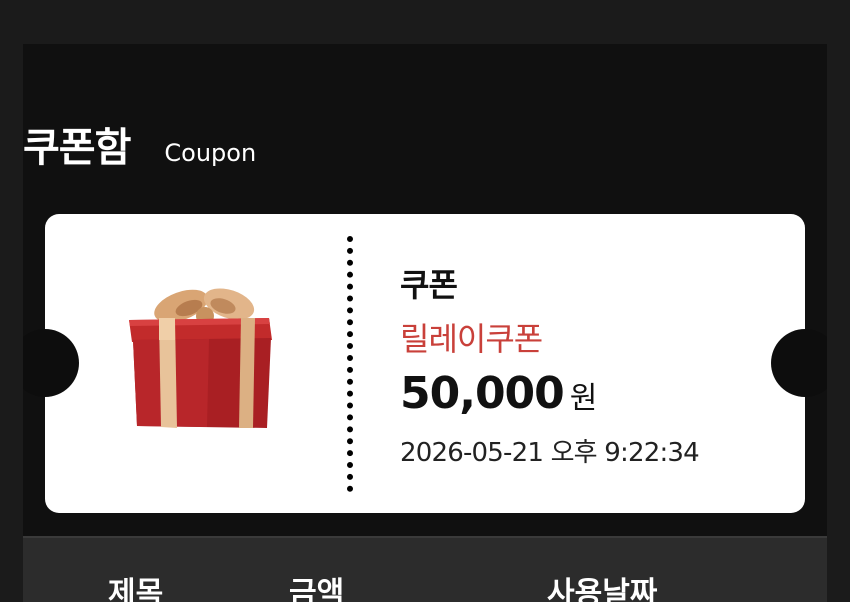 The width and height of the screenshot is (850, 602). I want to click on coupon-amount: 50,000 원, so click(498, 393).